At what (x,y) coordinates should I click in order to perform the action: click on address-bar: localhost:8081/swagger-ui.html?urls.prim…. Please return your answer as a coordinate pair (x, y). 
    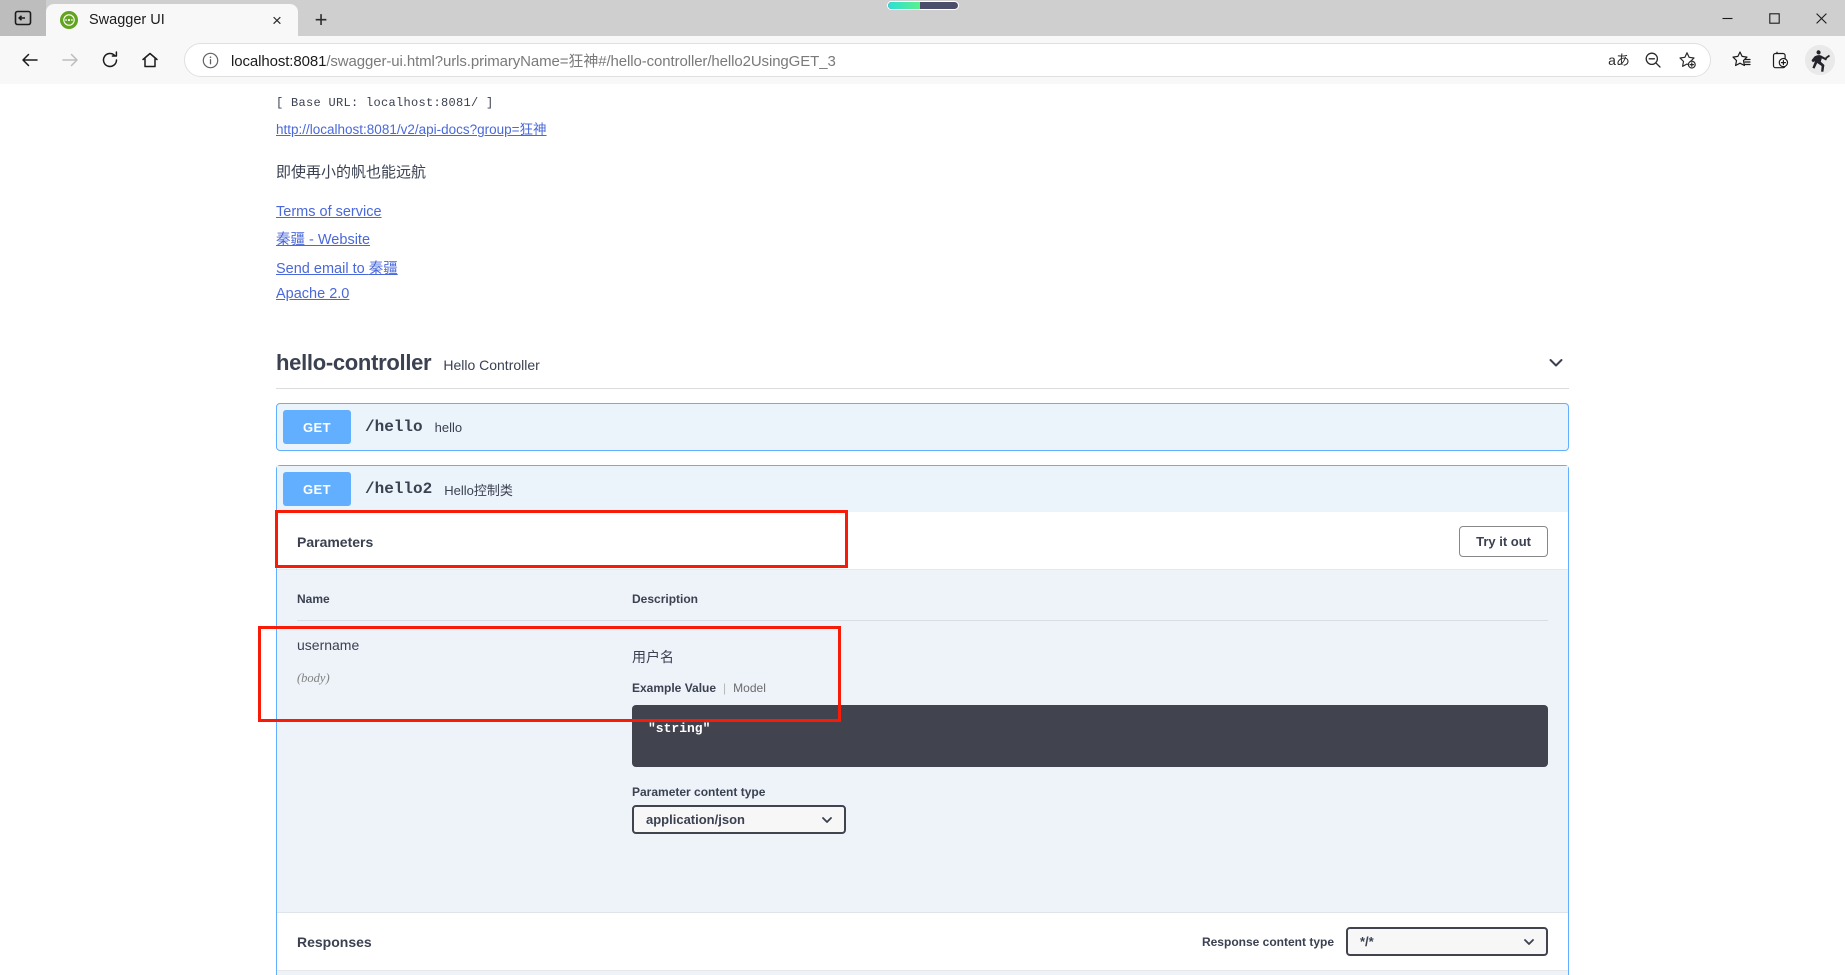
    Looking at the image, I should click on (947, 60).